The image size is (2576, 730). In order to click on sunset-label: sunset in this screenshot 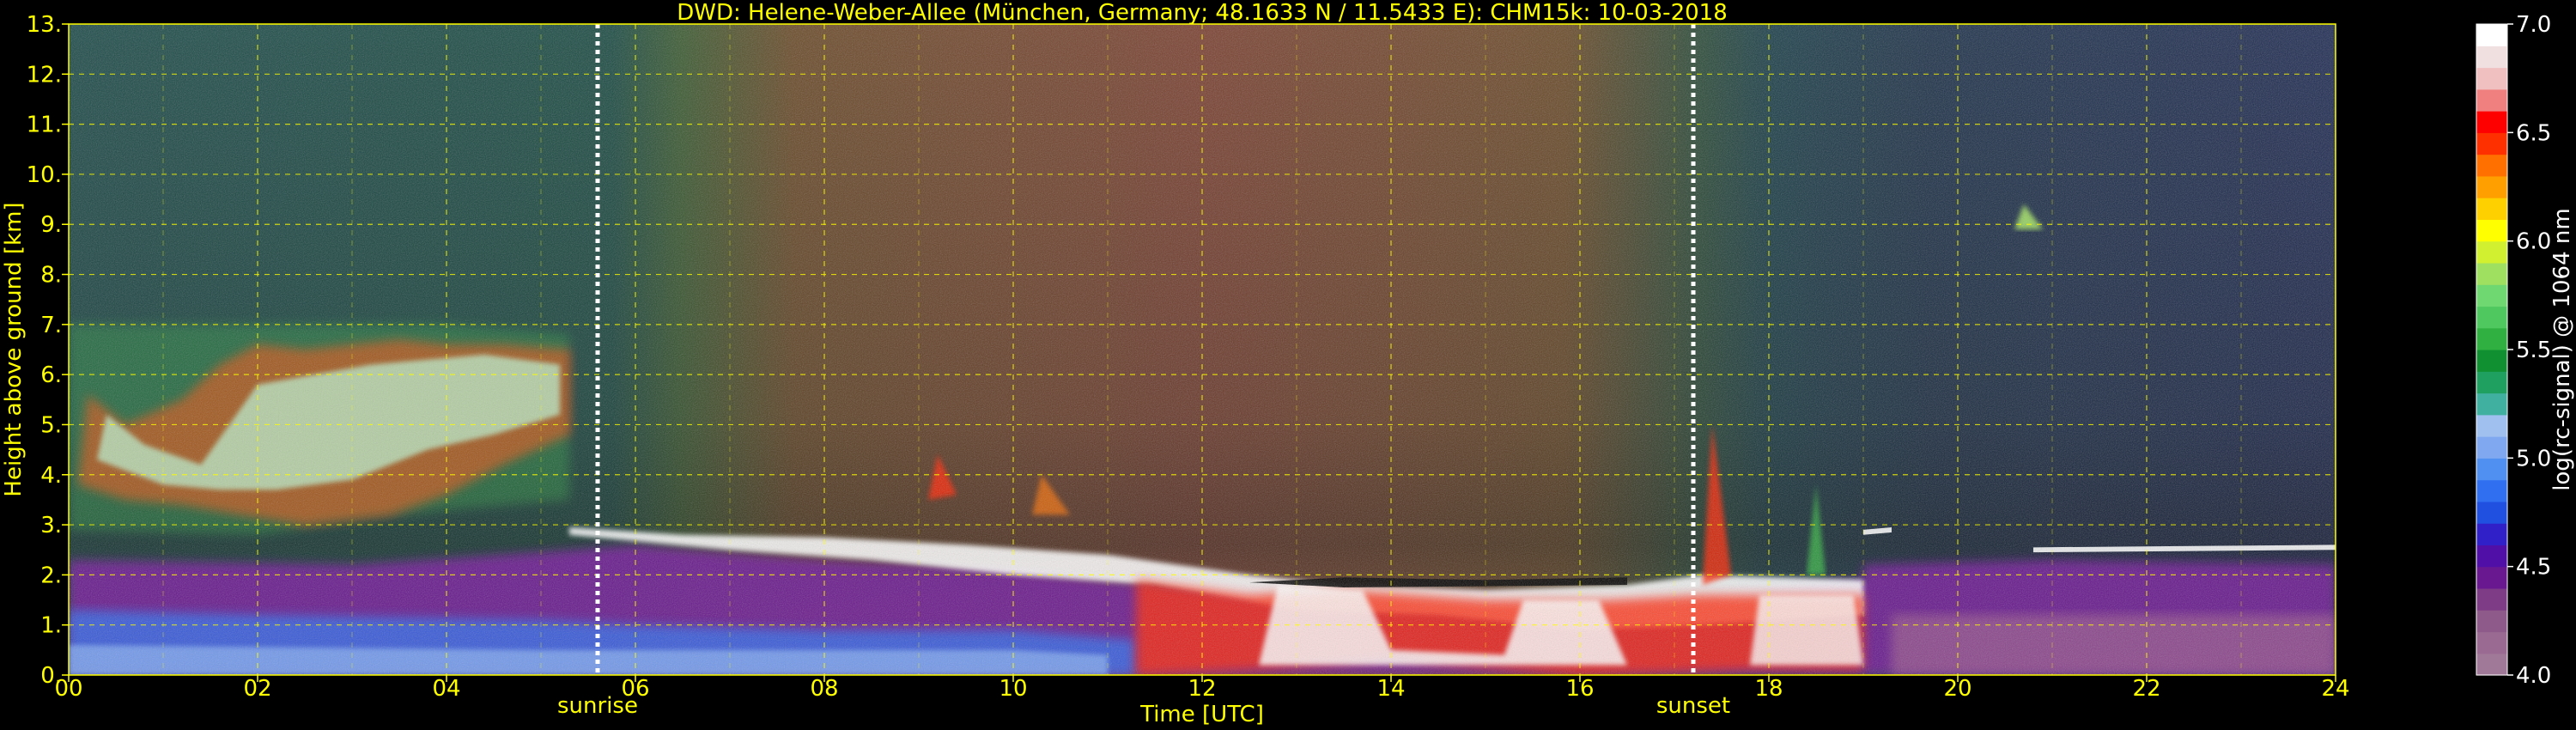, I will do `click(1693, 706)`.